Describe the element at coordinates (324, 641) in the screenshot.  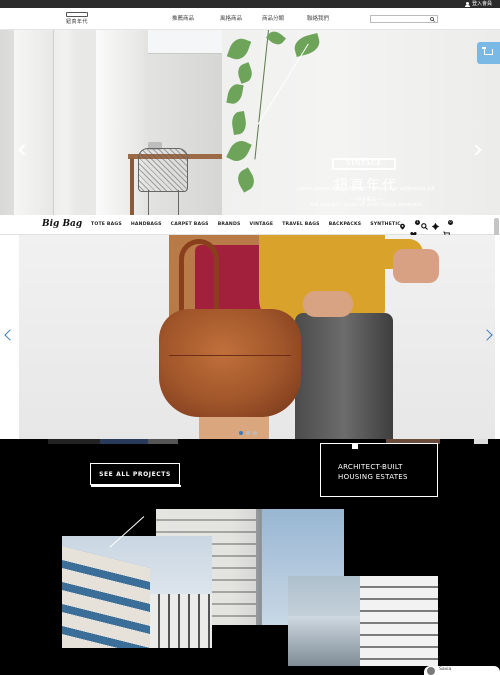
I see `clouds` at that location.